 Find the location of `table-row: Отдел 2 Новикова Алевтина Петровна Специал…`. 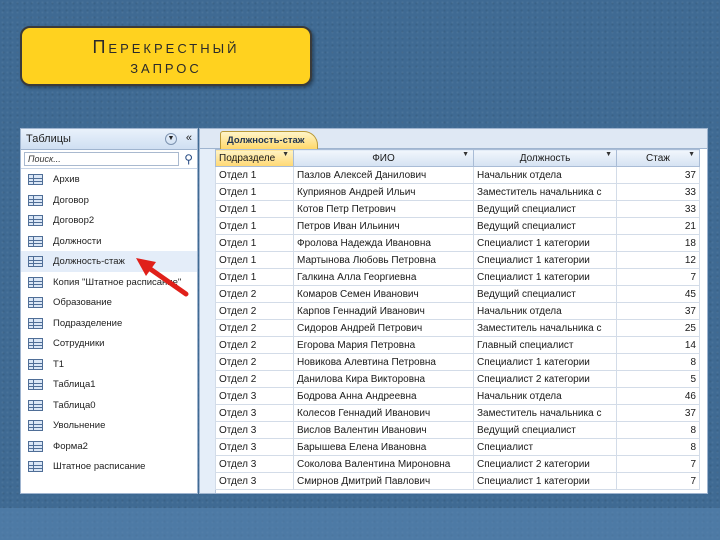

table-row: Отдел 2 Новикова Алевтина Петровна Специал… is located at coordinates (457, 362).